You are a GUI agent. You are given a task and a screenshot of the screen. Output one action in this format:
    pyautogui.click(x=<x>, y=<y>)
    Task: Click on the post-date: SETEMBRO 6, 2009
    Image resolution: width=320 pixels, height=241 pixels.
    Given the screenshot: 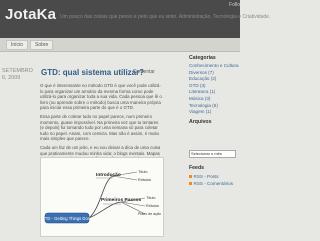 What is the action you would take?
    pyautogui.click(x=17, y=74)
    